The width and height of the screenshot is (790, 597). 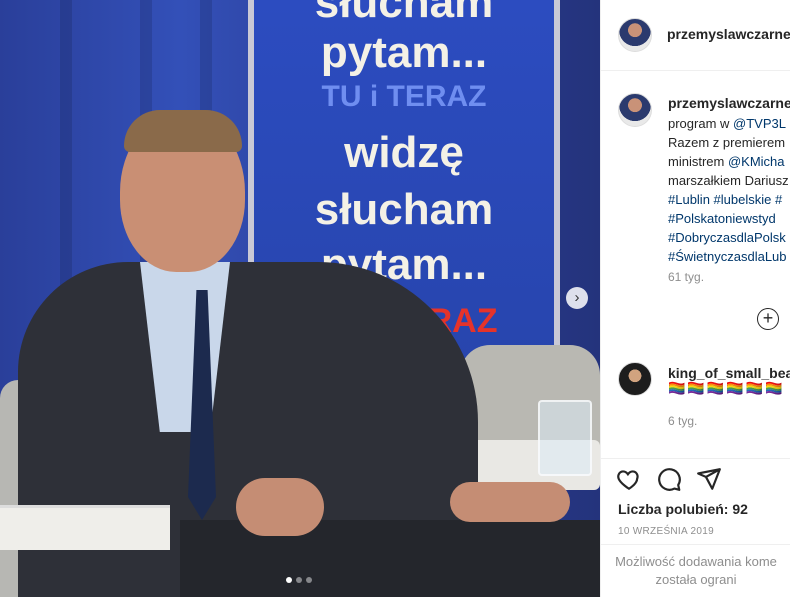 I want to click on carousel-next-button: ›, so click(x=577, y=298).